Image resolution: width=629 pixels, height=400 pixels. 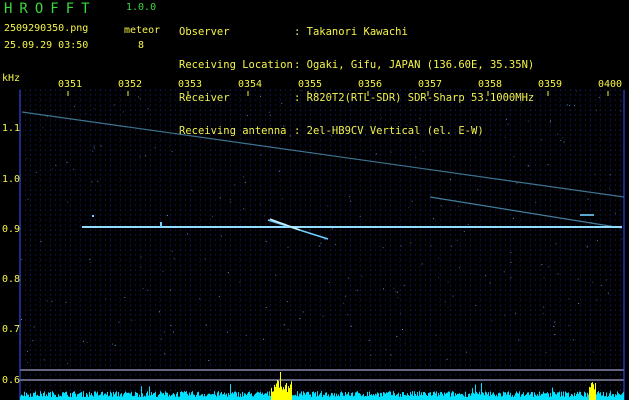 I want to click on y-tick-label: 0.8, so click(x=11, y=279).